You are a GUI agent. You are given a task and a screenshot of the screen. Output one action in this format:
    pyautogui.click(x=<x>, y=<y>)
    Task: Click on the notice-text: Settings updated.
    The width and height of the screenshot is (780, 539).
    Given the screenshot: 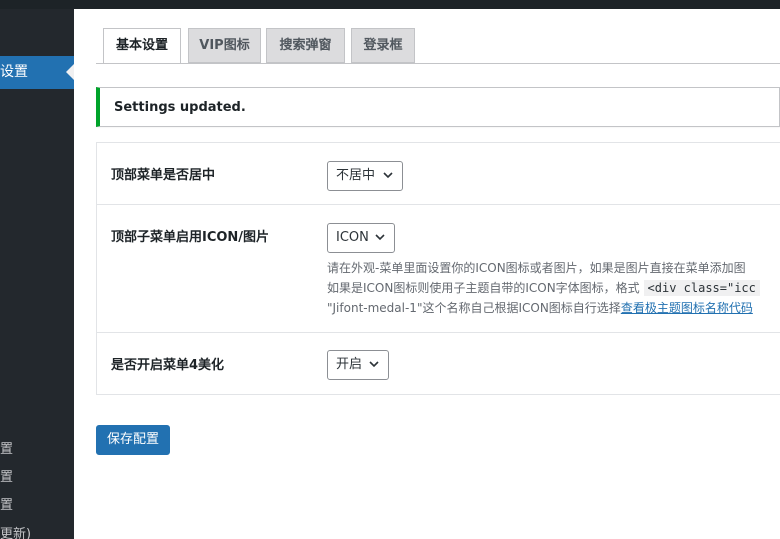 What is the action you would take?
    pyautogui.click(x=180, y=107)
    